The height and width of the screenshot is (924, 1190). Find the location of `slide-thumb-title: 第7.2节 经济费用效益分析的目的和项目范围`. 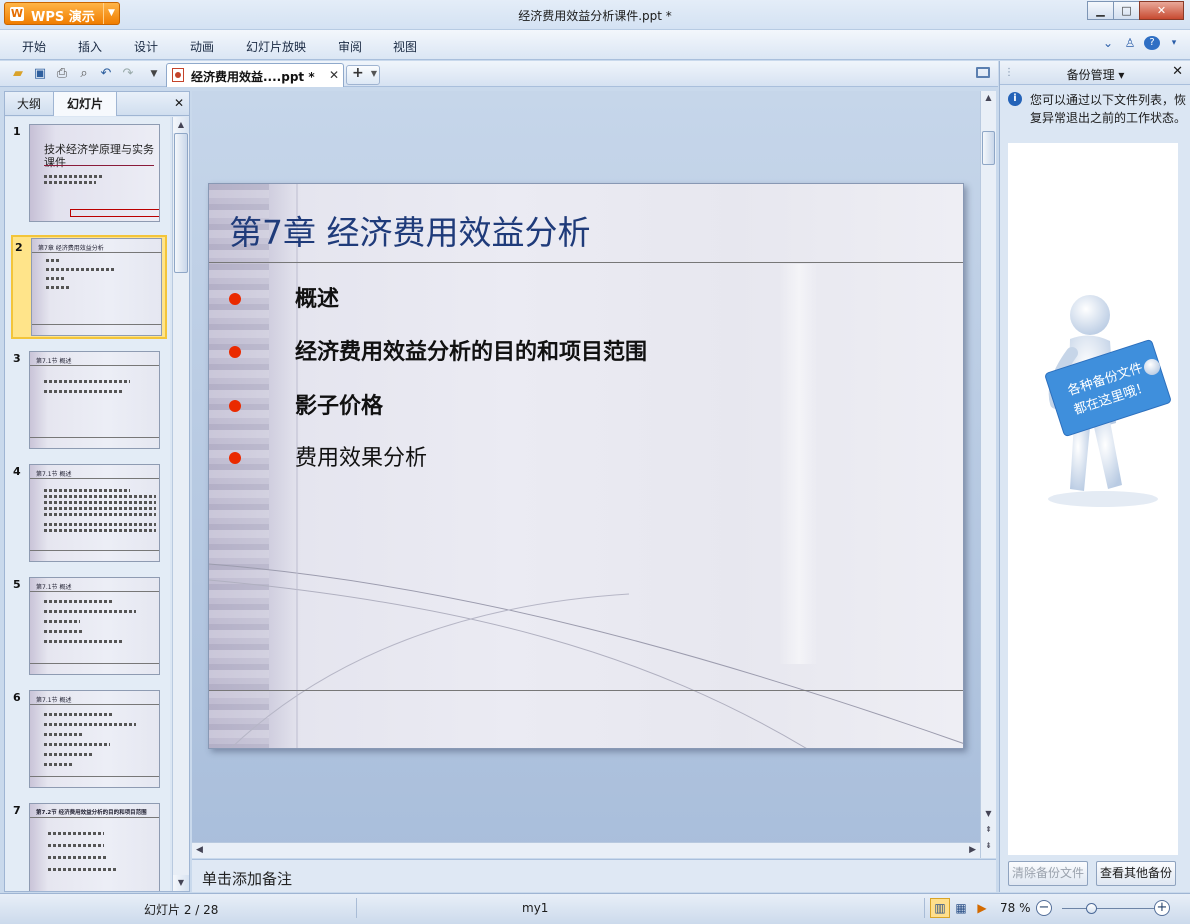

slide-thumb-title: 第7.2节 经济费用效益分析的目的和项目范围 is located at coordinates (91, 813).